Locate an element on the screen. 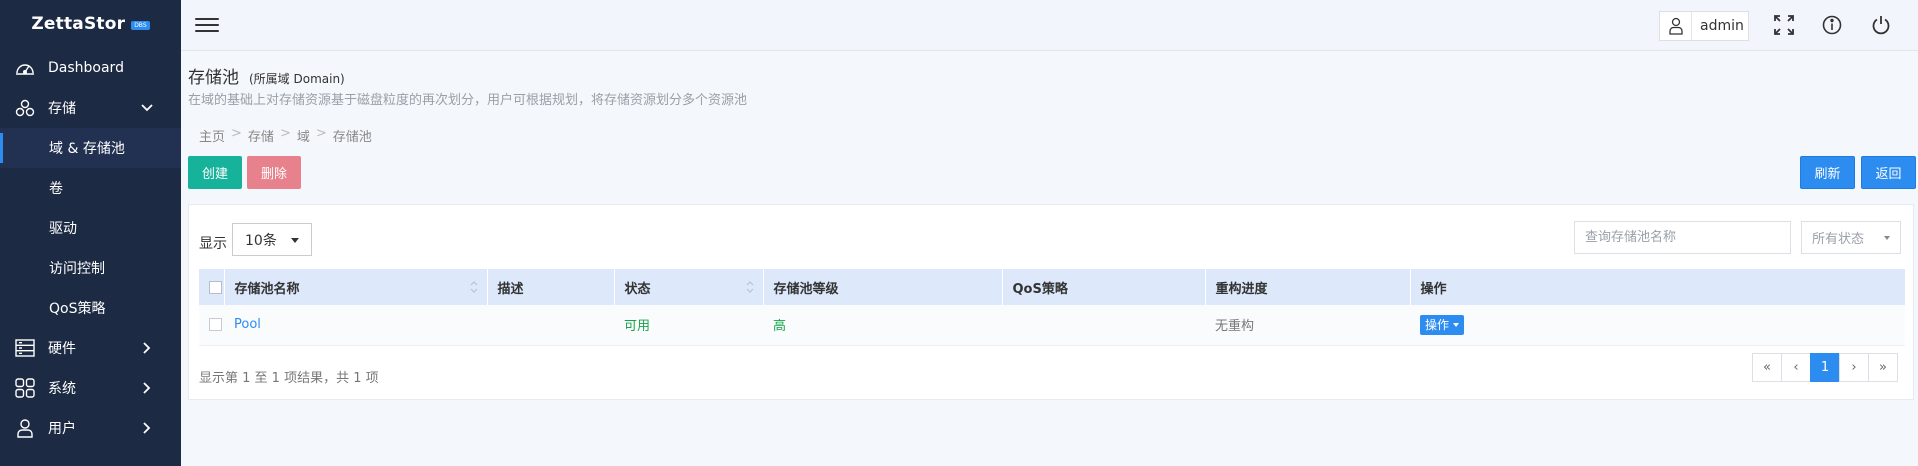  select-all-cell is located at coordinates (212, 287).